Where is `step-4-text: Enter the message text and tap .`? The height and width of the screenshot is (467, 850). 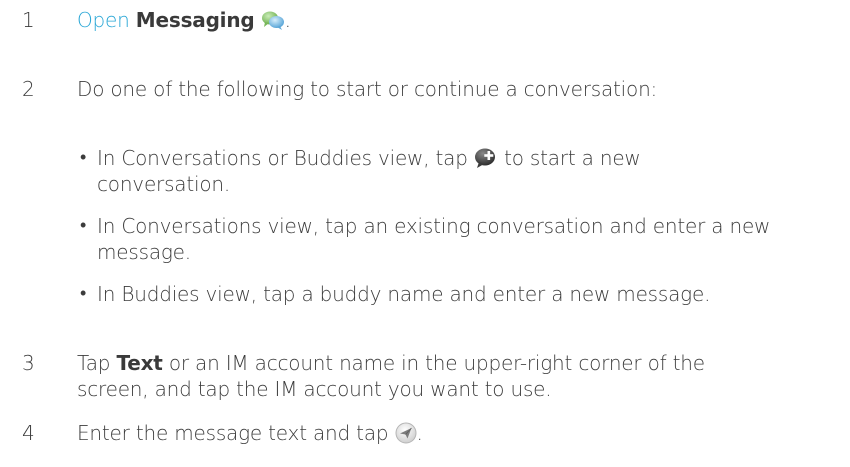
step-4-text: Enter the message text and tap . is located at coordinates (250, 433).